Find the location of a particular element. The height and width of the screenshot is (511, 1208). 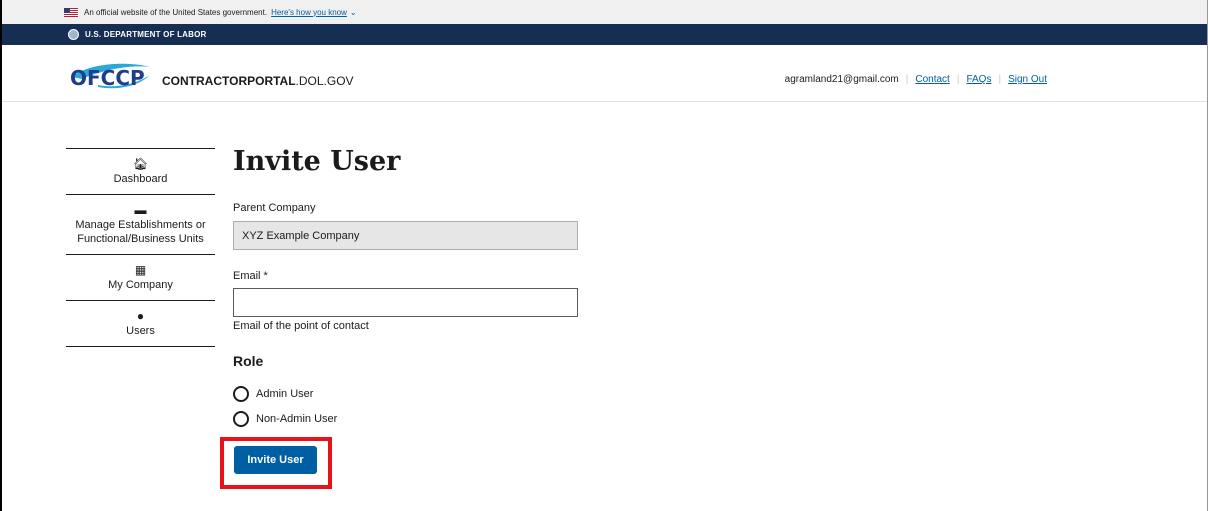

building-icon: ▦ is located at coordinates (140, 270).